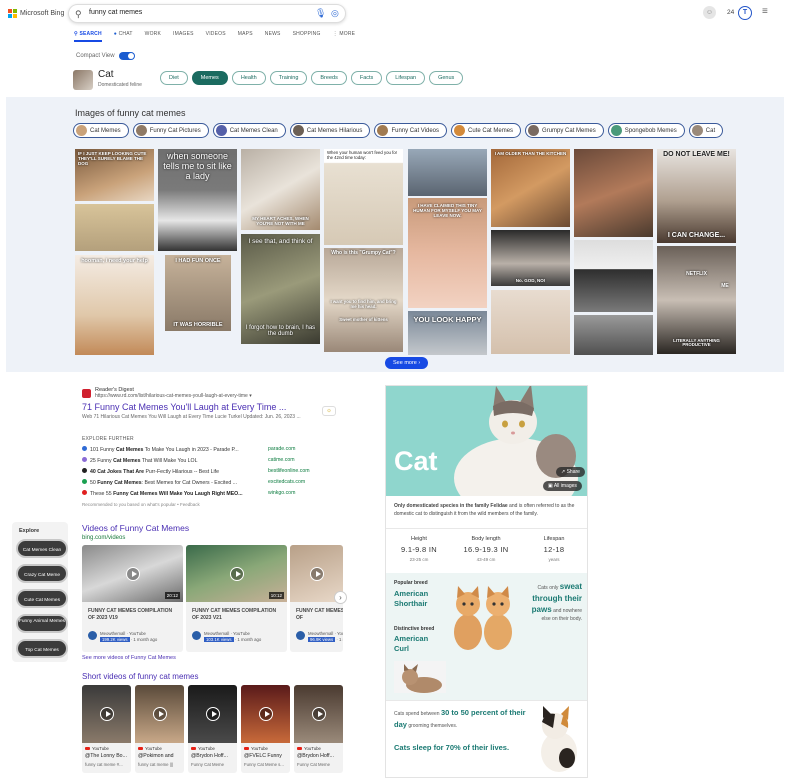 The height and width of the screenshot is (780, 790). I want to click on search-box: ⚲ funny cat memes 🎙 ◎, so click(207, 13).